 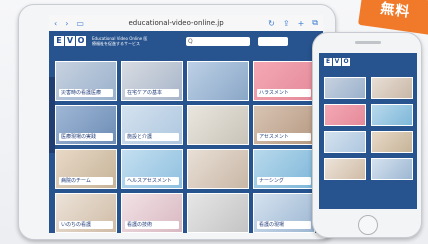 I want to click on evo-logo-mobile: E V O, so click(x=337, y=62).